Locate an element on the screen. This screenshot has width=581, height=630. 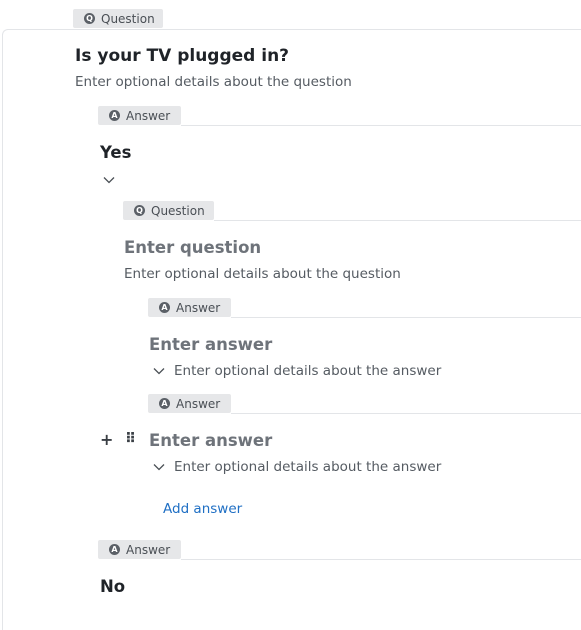
add-icon: + is located at coordinates (106, 439).